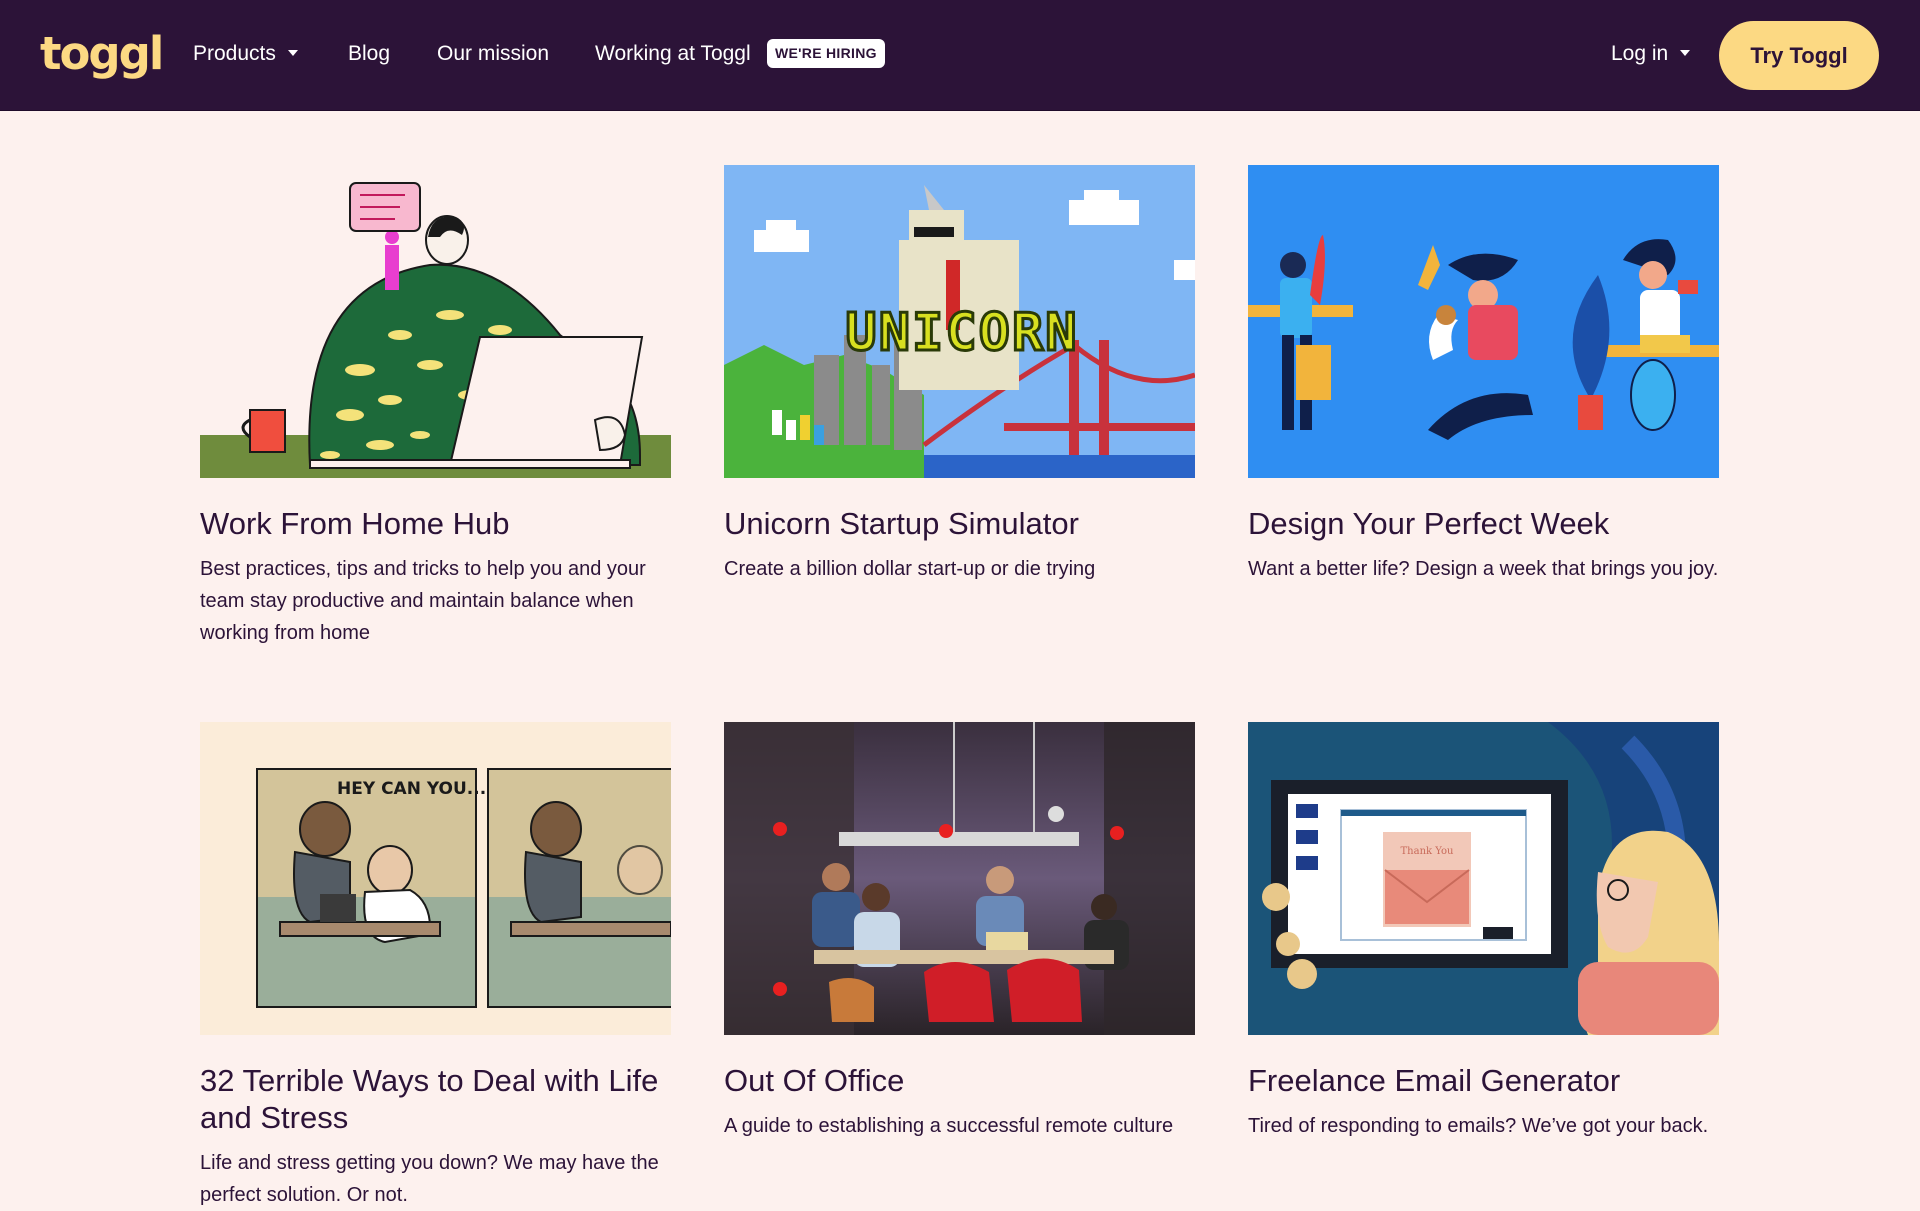 The image size is (1920, 1211). I want to click on try-toggl-button: Try Toggl, so click(1799, 55).